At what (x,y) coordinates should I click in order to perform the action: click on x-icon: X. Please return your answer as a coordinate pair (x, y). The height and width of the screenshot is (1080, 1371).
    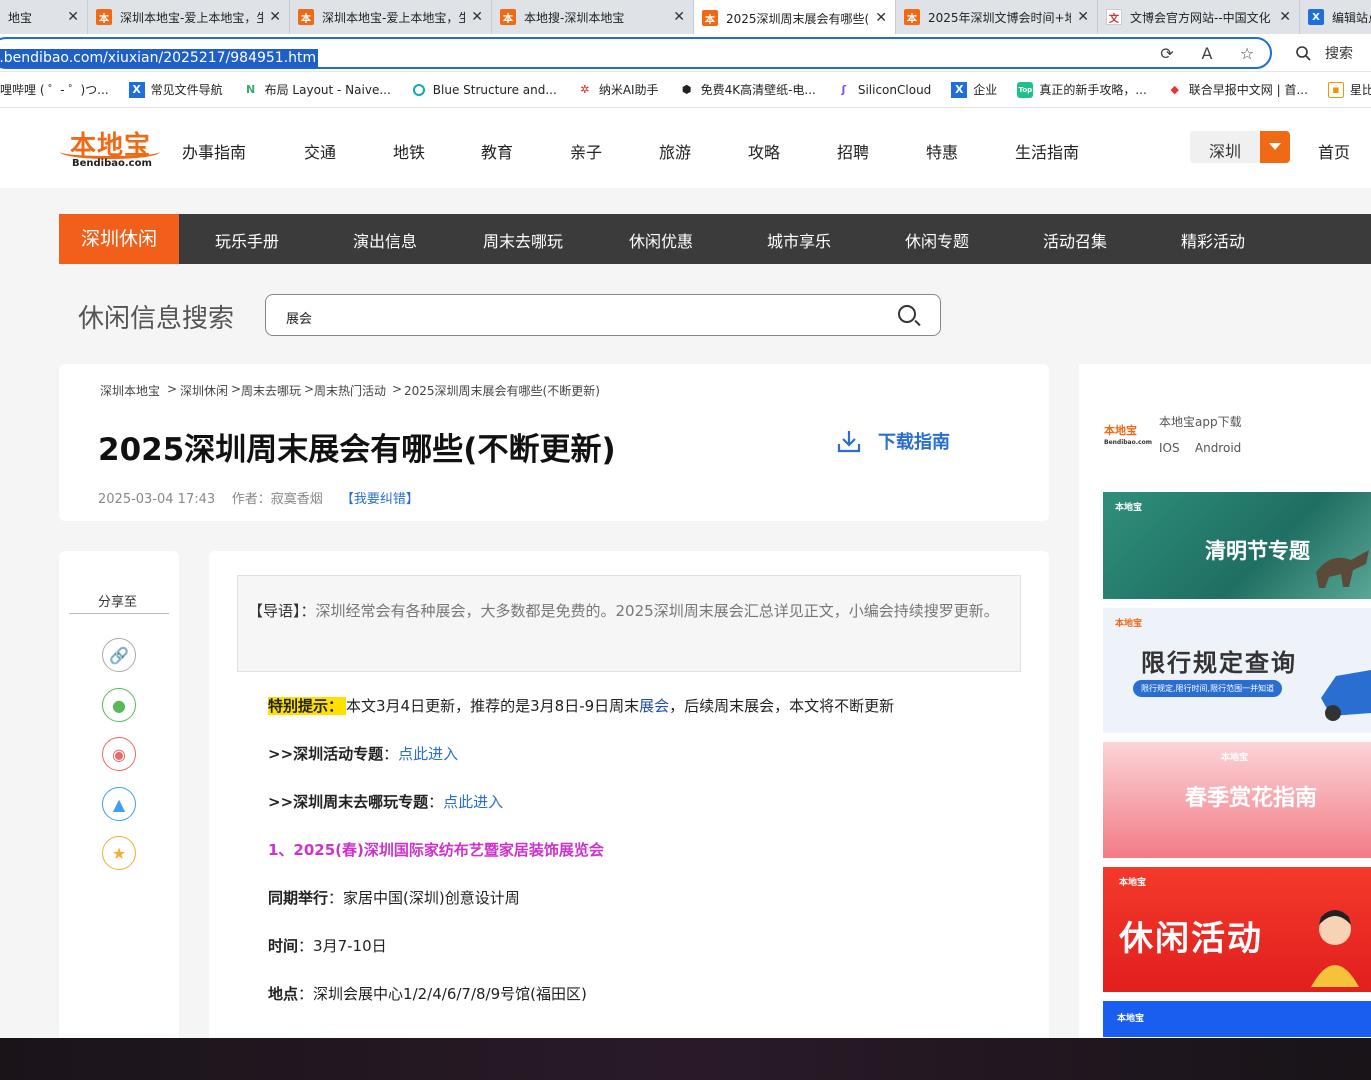
    Looking at the image, I should click on (959, 89).